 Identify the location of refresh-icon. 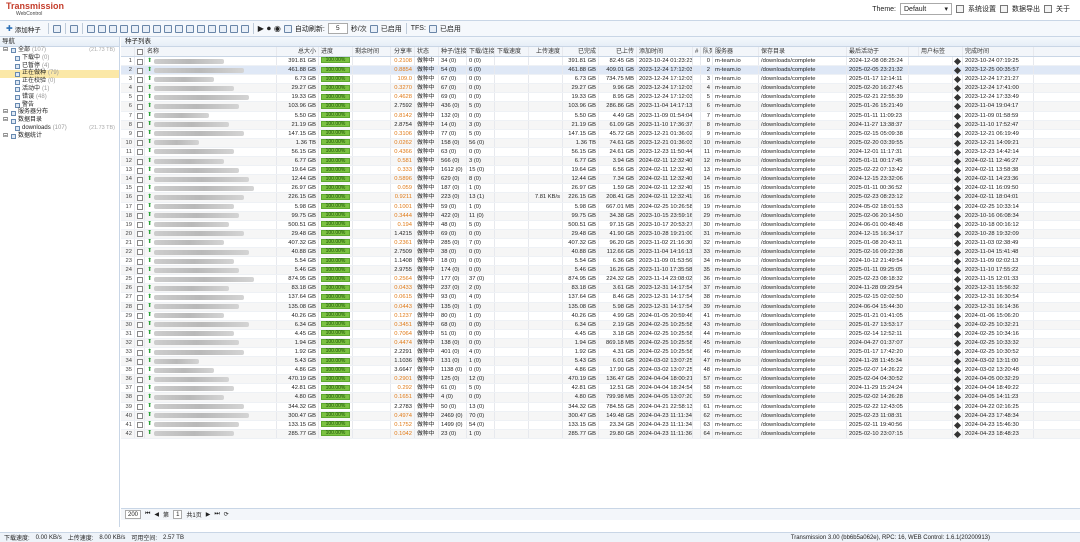
(287, 28).